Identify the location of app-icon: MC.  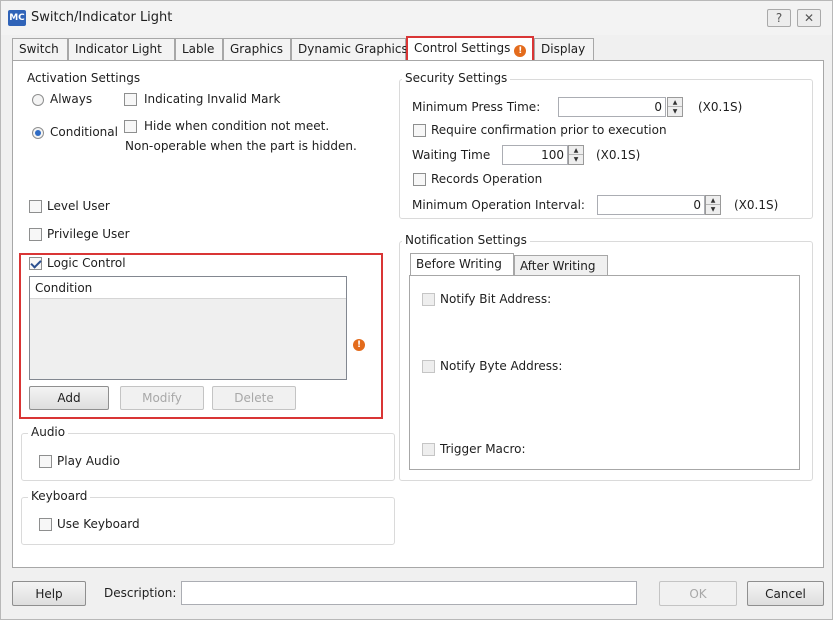
(17, 18).